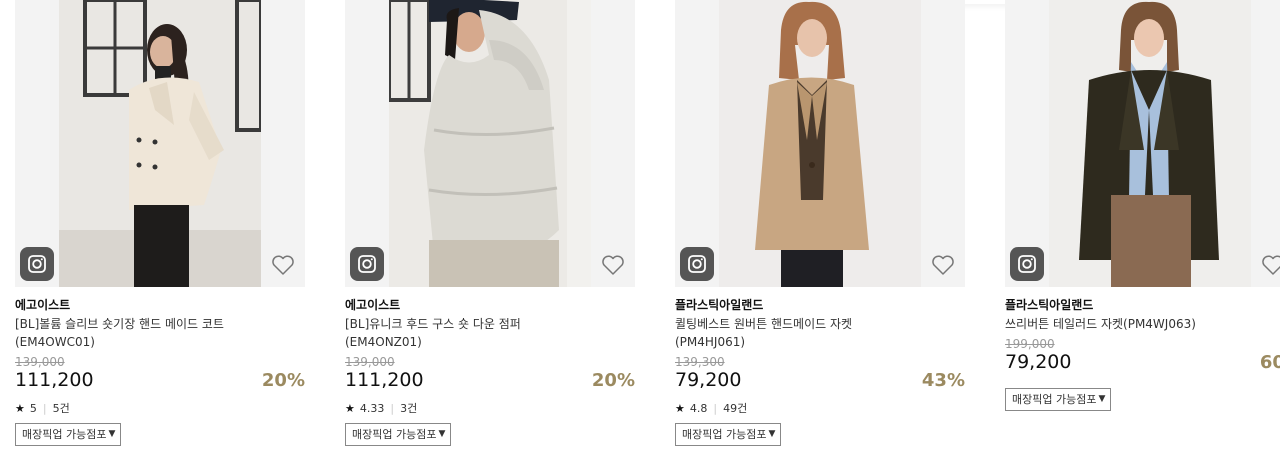 The height and width of the screenshot is (473, 1280). What do you see at coordinates (372, 408) in the screenshot?
I see `rating-value: 4.33` at bounding box center [372, 408].